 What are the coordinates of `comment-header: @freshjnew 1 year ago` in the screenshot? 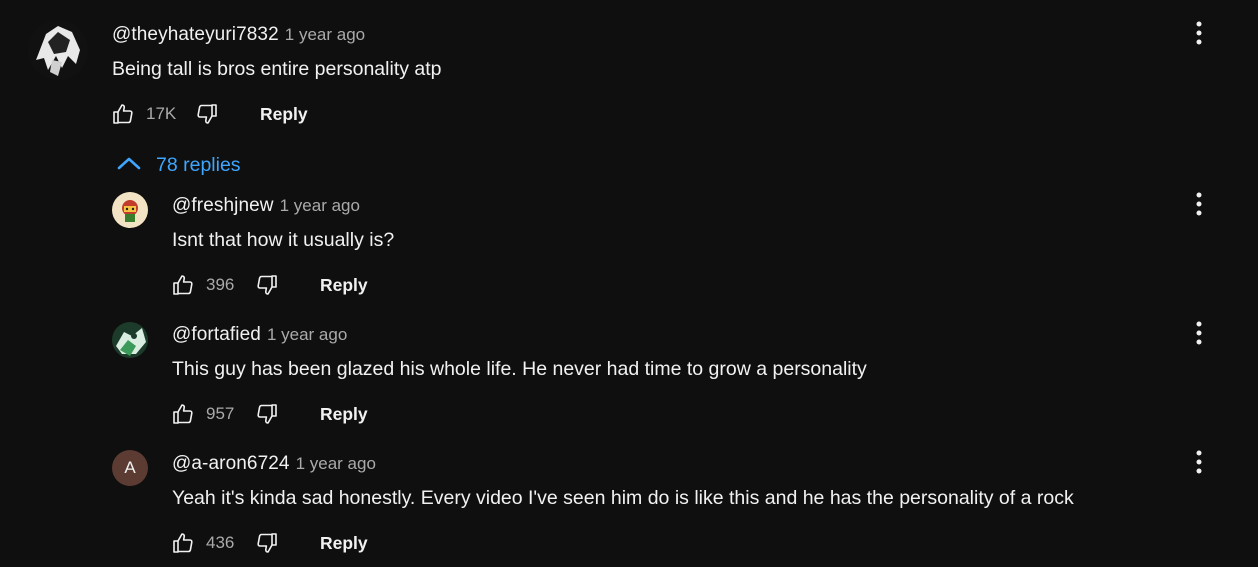 It's located at (266, 206).